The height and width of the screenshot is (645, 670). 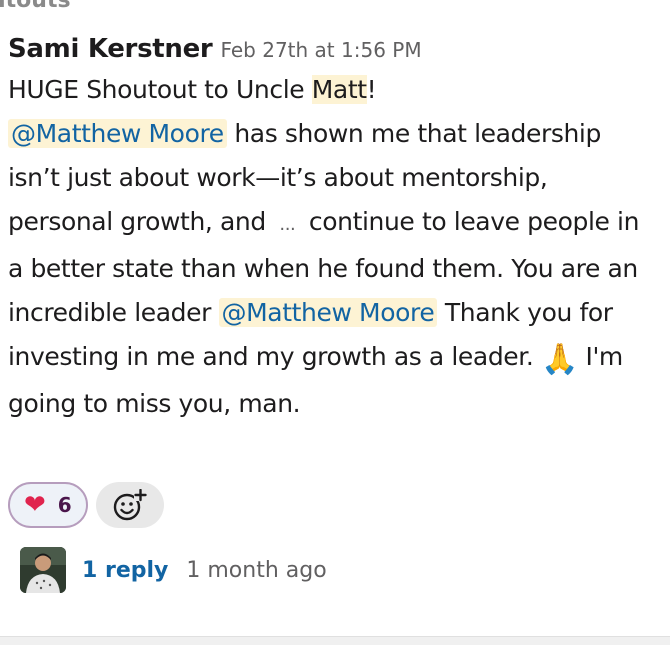 What do you see at coordinates (35, 6) in the screenshot?
I see `channel-title-fragment: utouts` at bounding box center [35, 6].